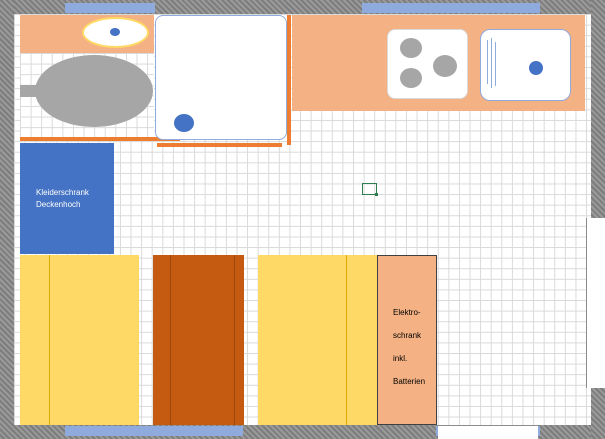 This screenshot has height=439, width=605. What do you see at coordinates (100, 139) in the screenshot?
I see `bathroom-wall-lower` at bounding box center [100, 139].